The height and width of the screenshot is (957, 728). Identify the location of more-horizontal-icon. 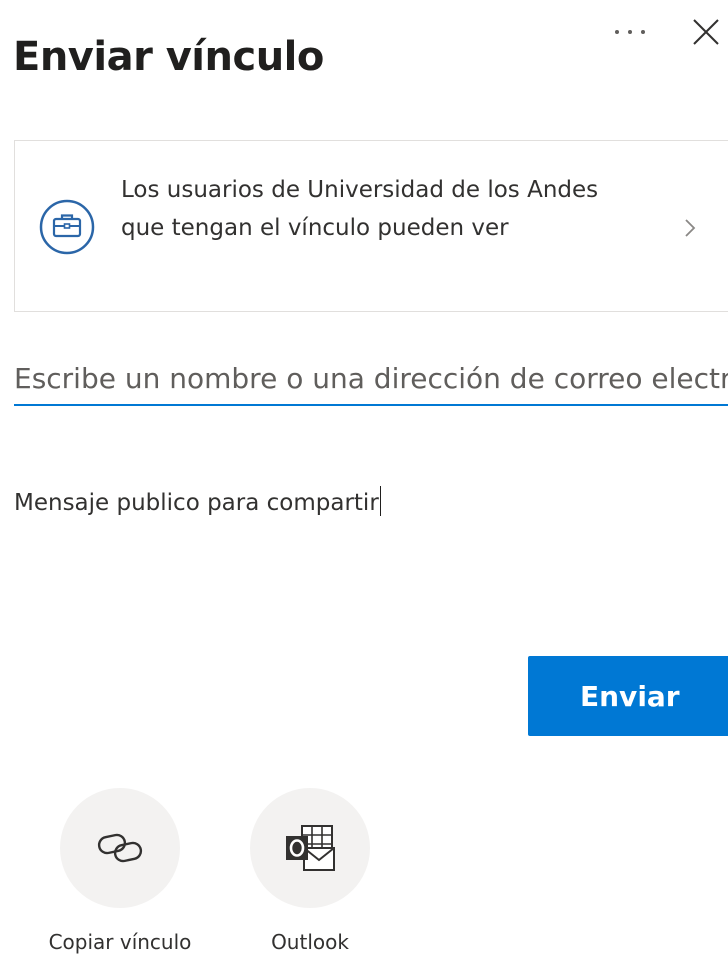
(630, 32).